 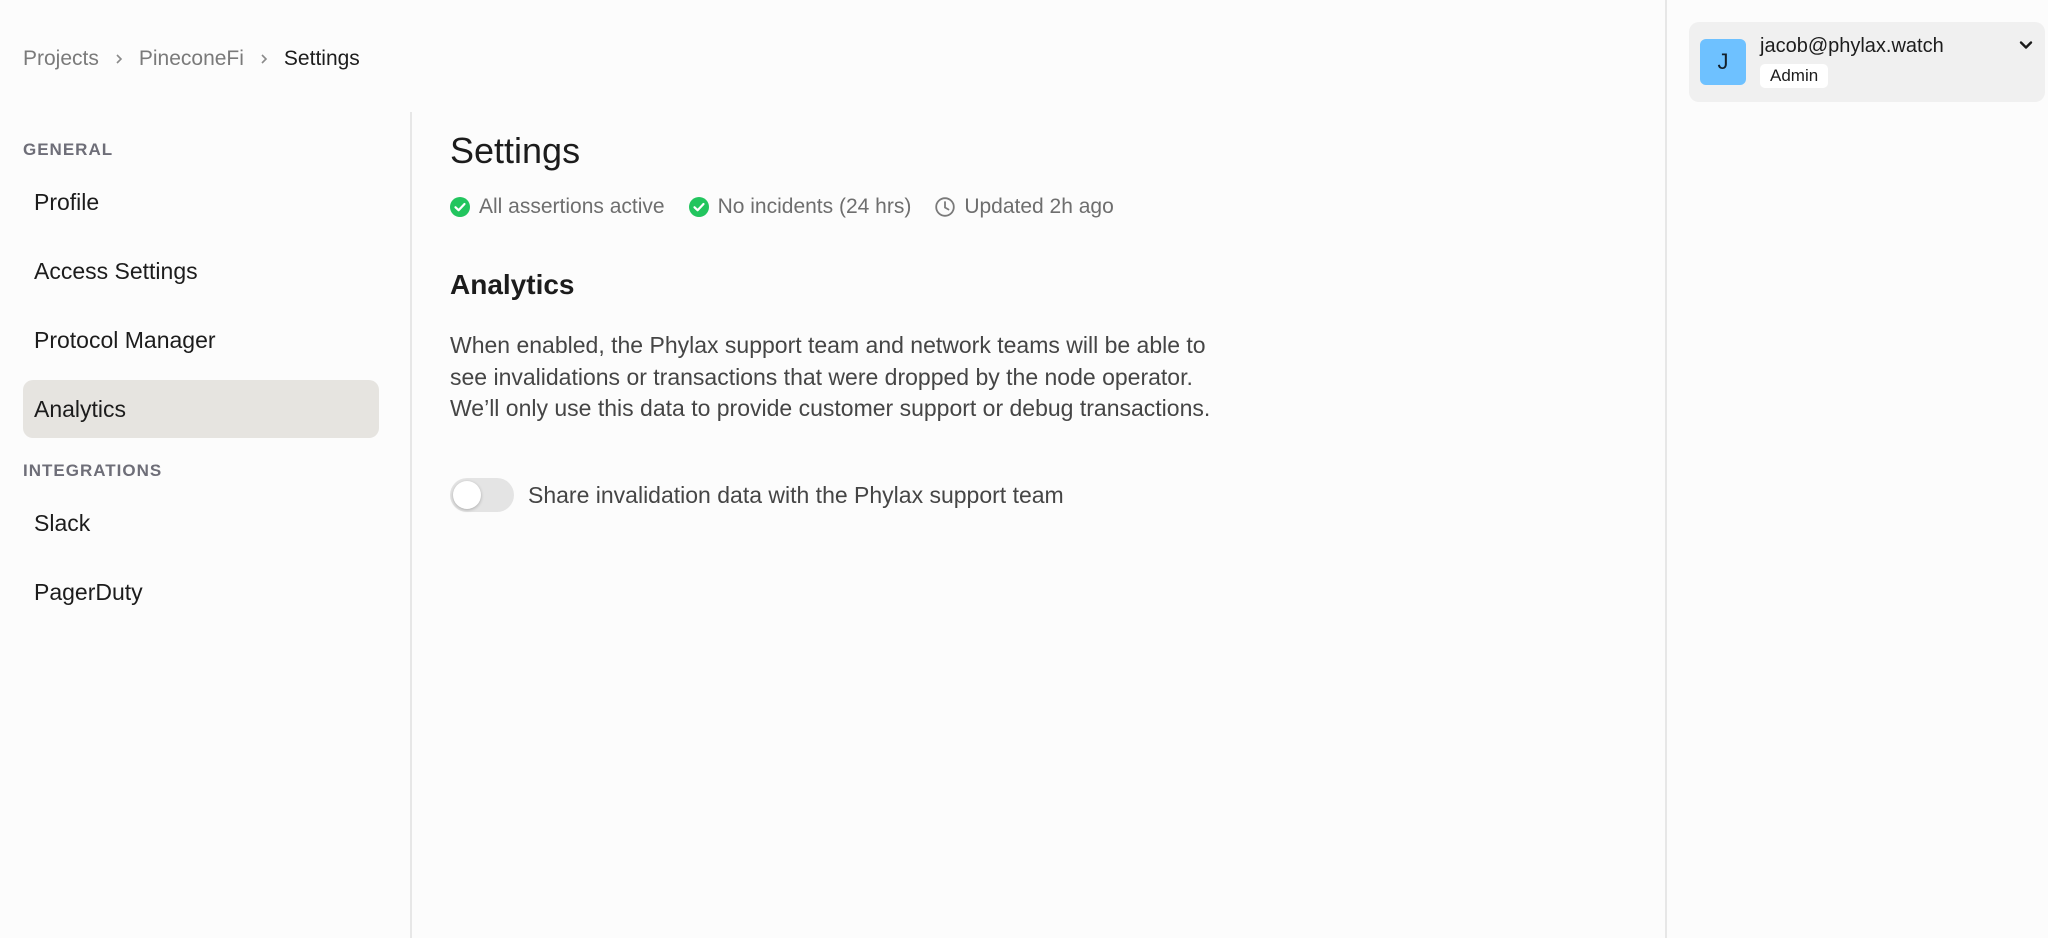 What do you see at coordinates (945, 207) in the screenshot?
I see `clock-icon` at bounding box center [945, 207].